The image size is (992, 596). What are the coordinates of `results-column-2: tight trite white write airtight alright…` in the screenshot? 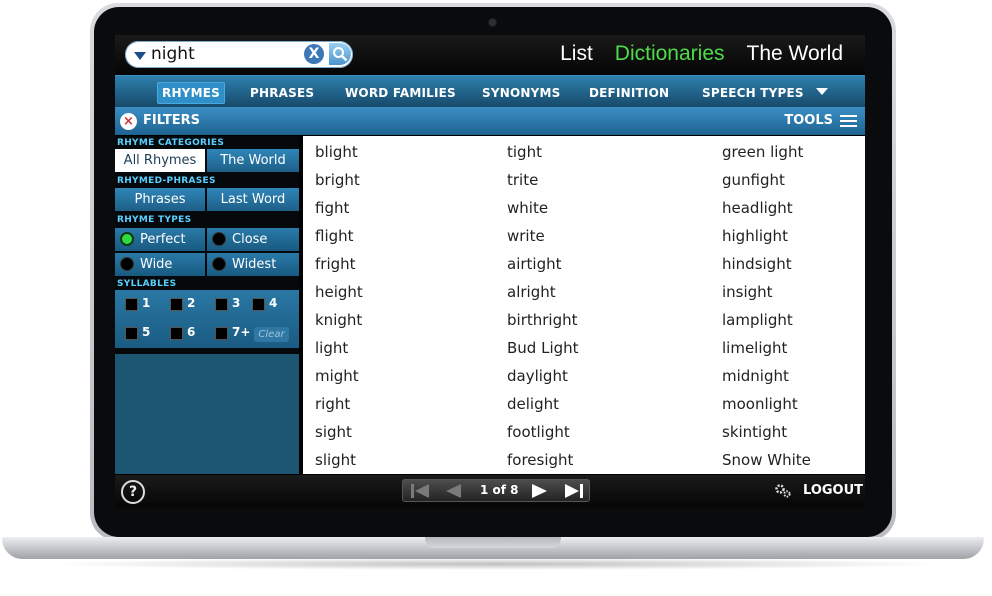 It's located at (543, 311).